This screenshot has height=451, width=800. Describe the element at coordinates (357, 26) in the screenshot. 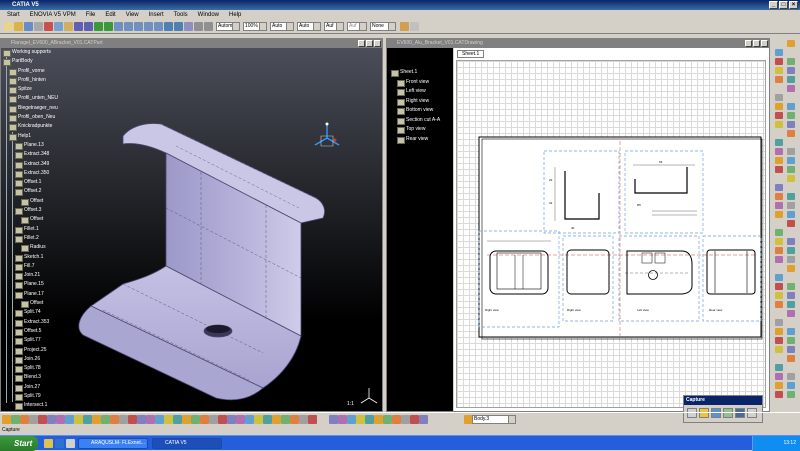

I see `layer-combo-disabled: Auf` at that location.